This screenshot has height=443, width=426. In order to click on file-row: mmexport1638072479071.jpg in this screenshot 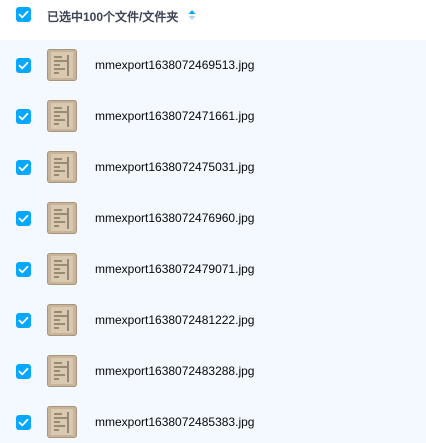, I will do `click(213, 269)`.